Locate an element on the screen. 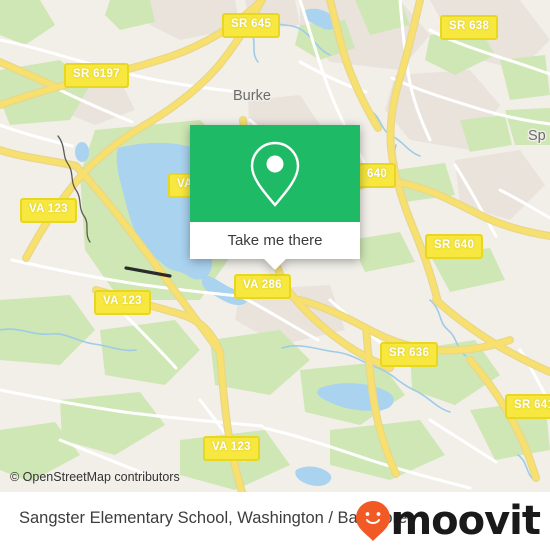 This screenshot has width=550, height=550. road-shield-va123-south: VA 123 is located at coordinates (231, 448).